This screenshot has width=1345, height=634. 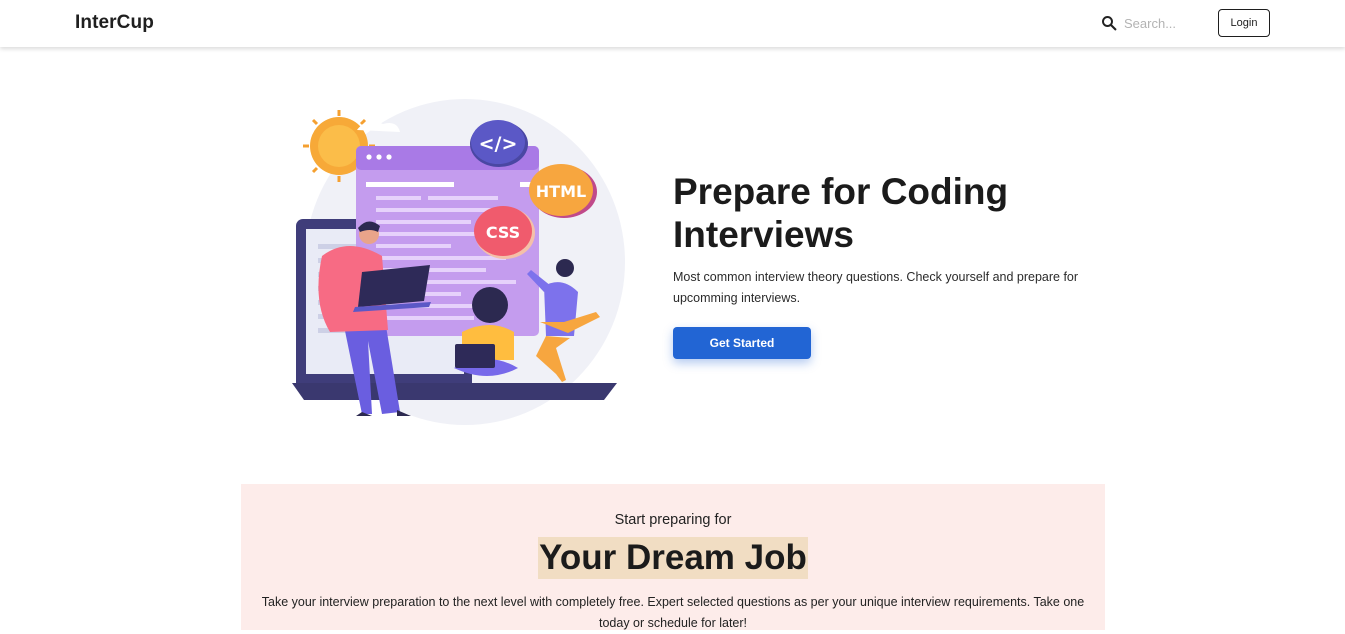 What do you see at coordinates (114, 23) in the screenshot?
I see `brand-logo: InterCup` at bounding box center [114, 23].